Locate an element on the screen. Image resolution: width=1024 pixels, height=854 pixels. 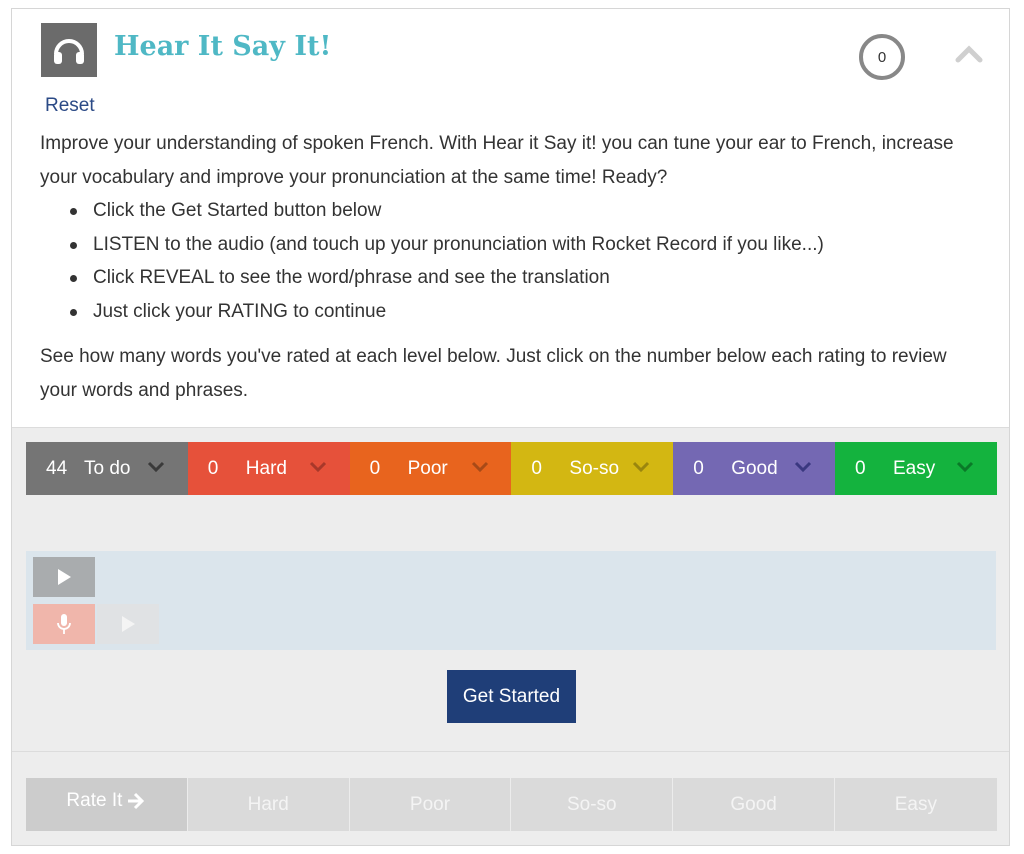
rating-soso-cell: 0 So-so is located at coordinates (592, 468).